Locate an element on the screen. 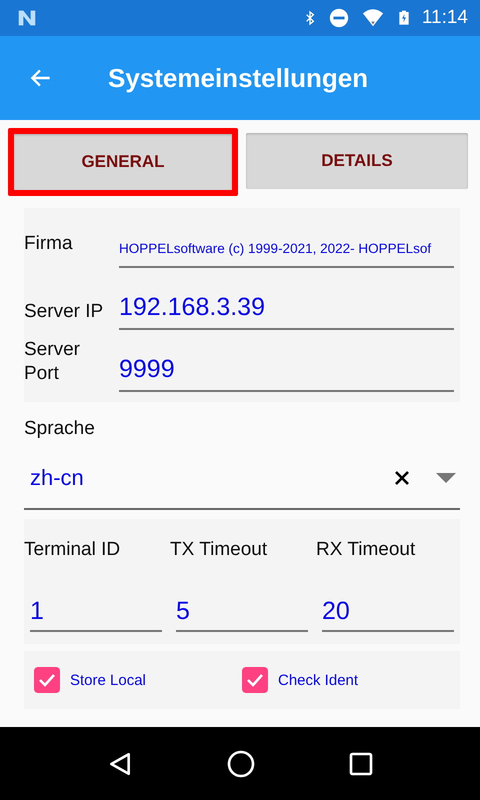  home-icon is located at coordinates (241, 764).